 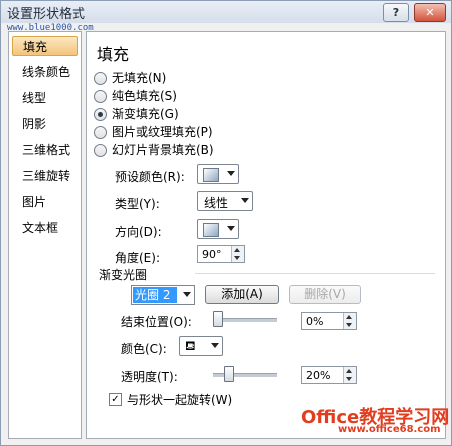 What do you see at coordinates (150, 177) in the screenshot?
I see `preset-colors-label: 预设颜色(R):` at bounding box center [150, 177].